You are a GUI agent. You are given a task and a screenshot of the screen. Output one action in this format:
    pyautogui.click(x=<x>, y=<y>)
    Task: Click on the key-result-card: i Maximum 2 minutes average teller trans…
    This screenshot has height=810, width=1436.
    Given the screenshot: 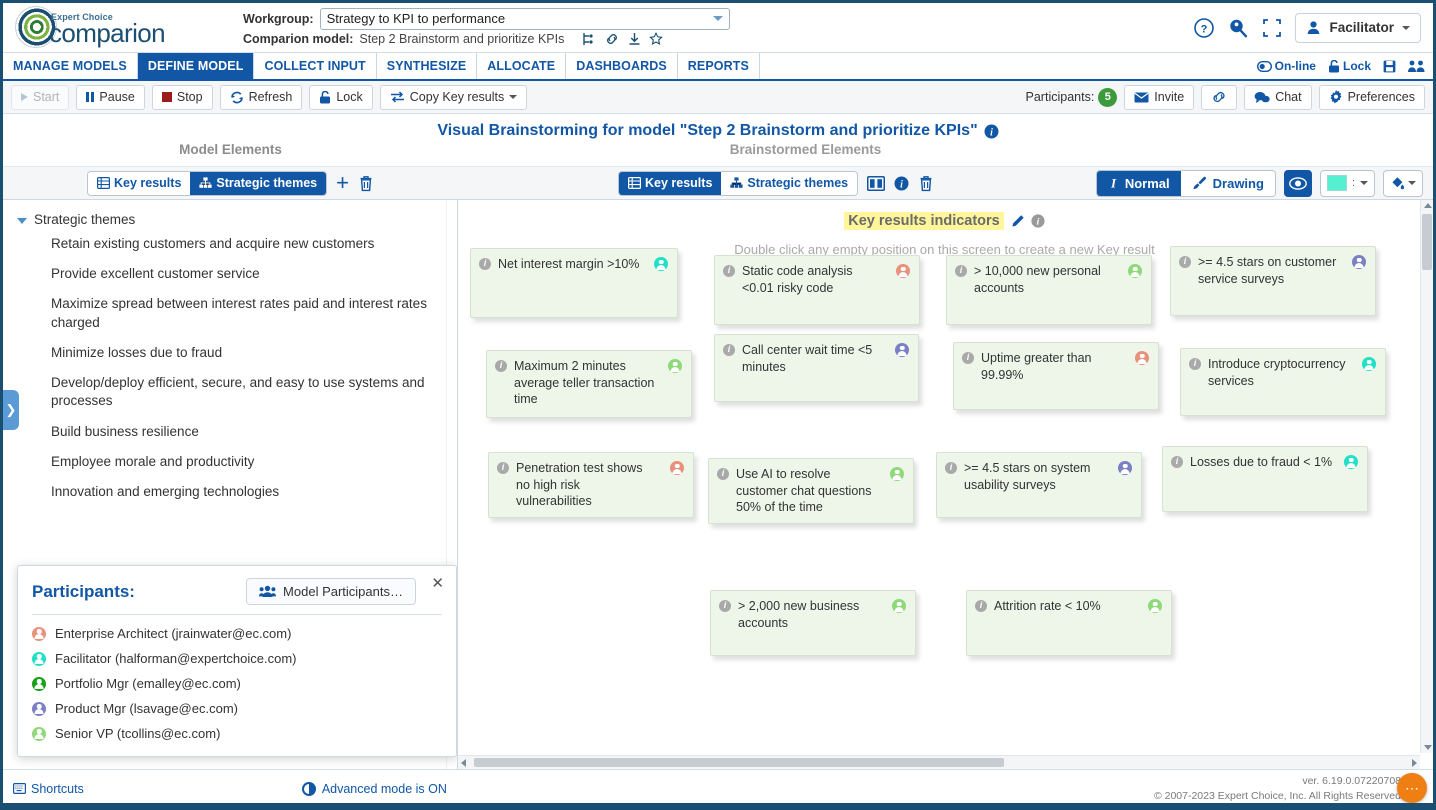 What is the action you would take?
    pyautogui.click(x=589, y=384)
    